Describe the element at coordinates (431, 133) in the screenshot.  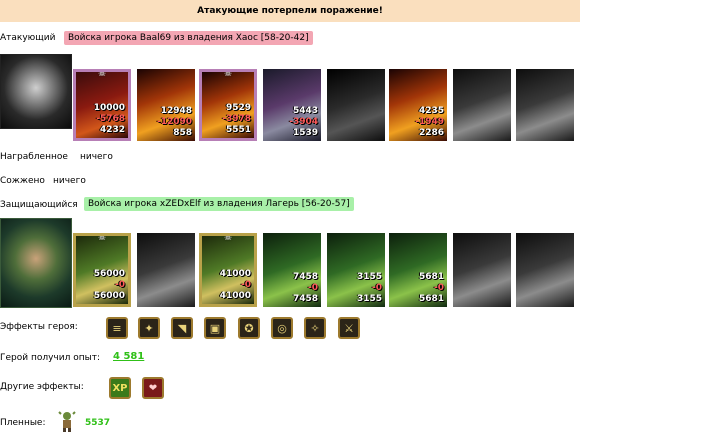
I see `unit-remaining: 2286` at that location.